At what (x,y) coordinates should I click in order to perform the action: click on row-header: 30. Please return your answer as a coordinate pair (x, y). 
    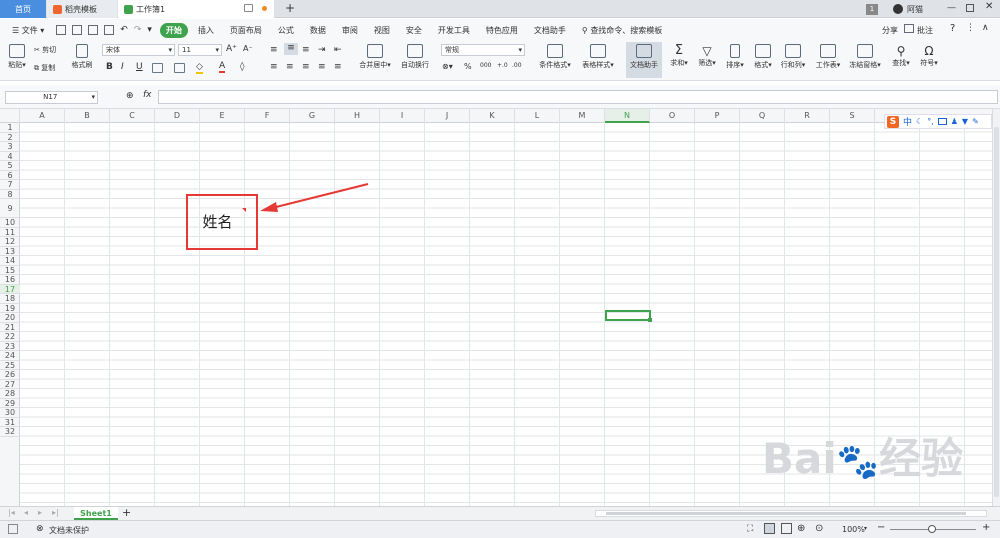
    Looking at the image, I should click on (10, 413).